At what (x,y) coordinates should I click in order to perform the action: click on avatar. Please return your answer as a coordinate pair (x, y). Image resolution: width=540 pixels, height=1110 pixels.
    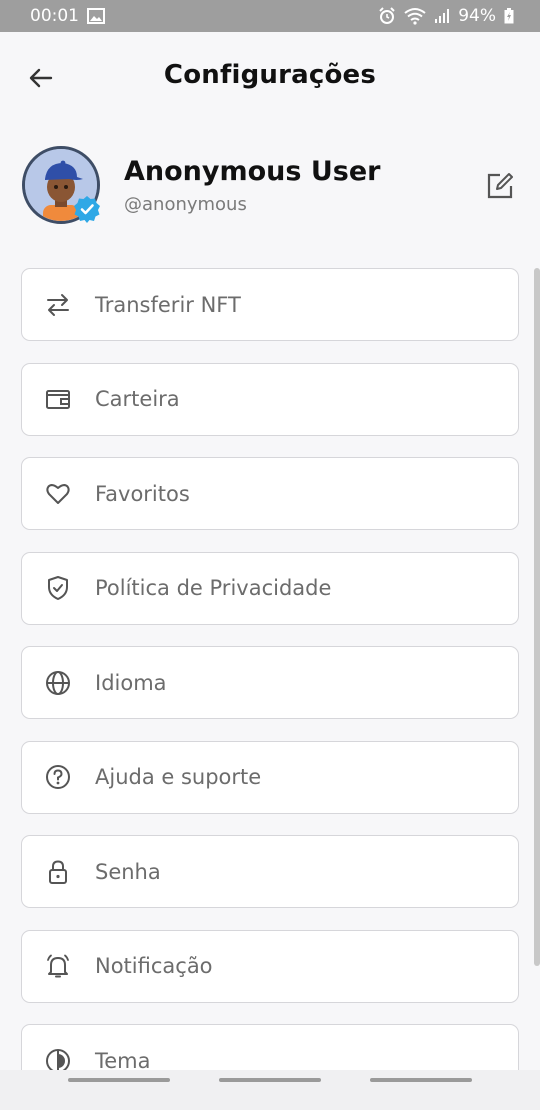
    Looking at the image, I should click on (61, 185).